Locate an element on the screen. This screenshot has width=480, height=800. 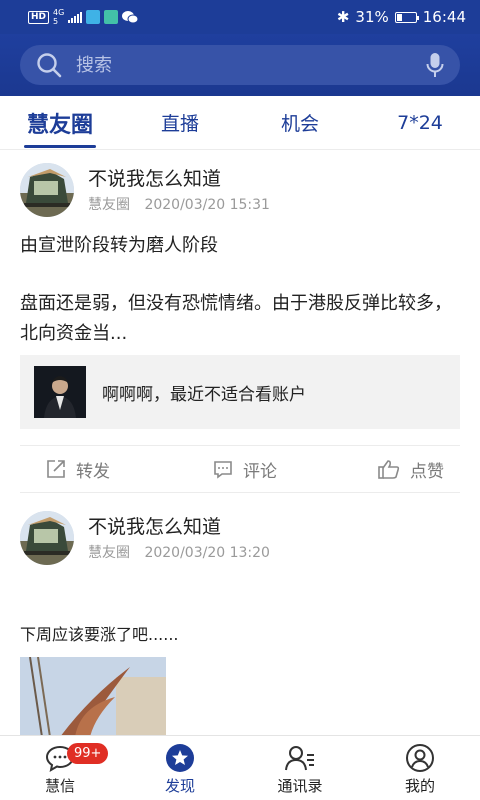
nav-me: 我的 is located at coordinates (420, 768).